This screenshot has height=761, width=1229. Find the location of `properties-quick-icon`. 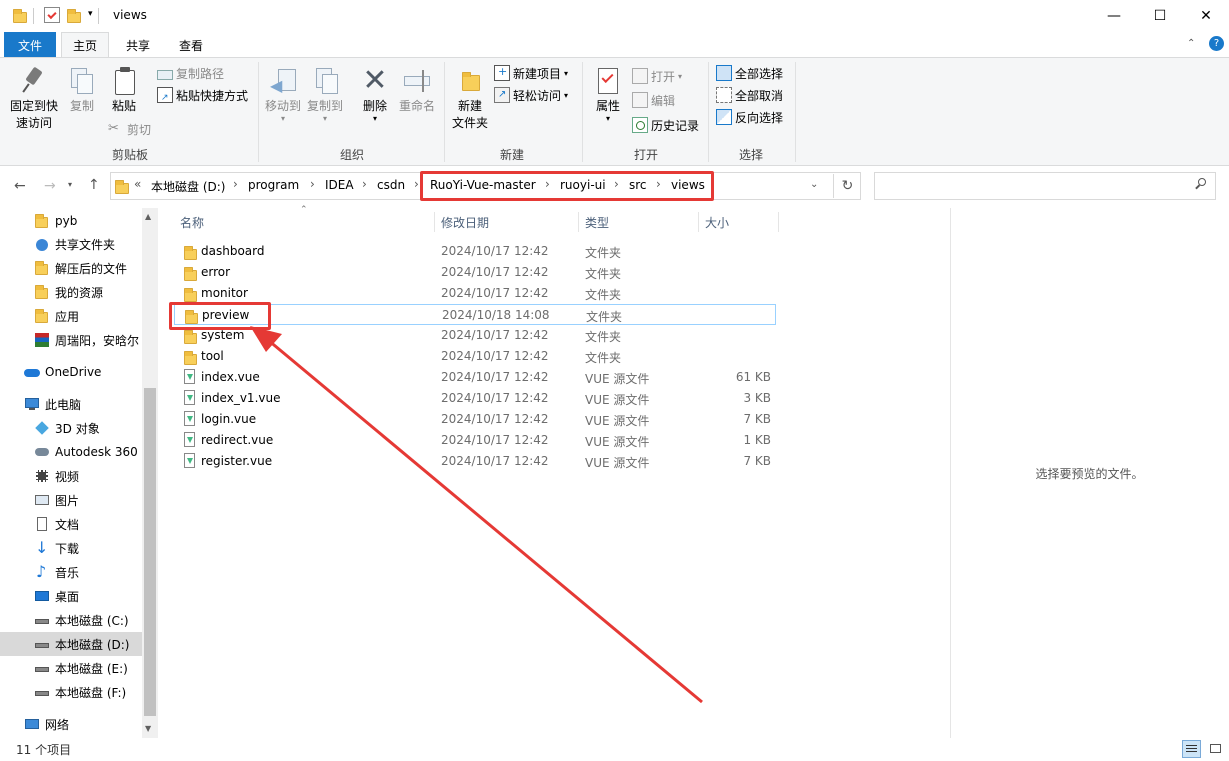

properties-quick-icon is located at coordinates (52, 15).